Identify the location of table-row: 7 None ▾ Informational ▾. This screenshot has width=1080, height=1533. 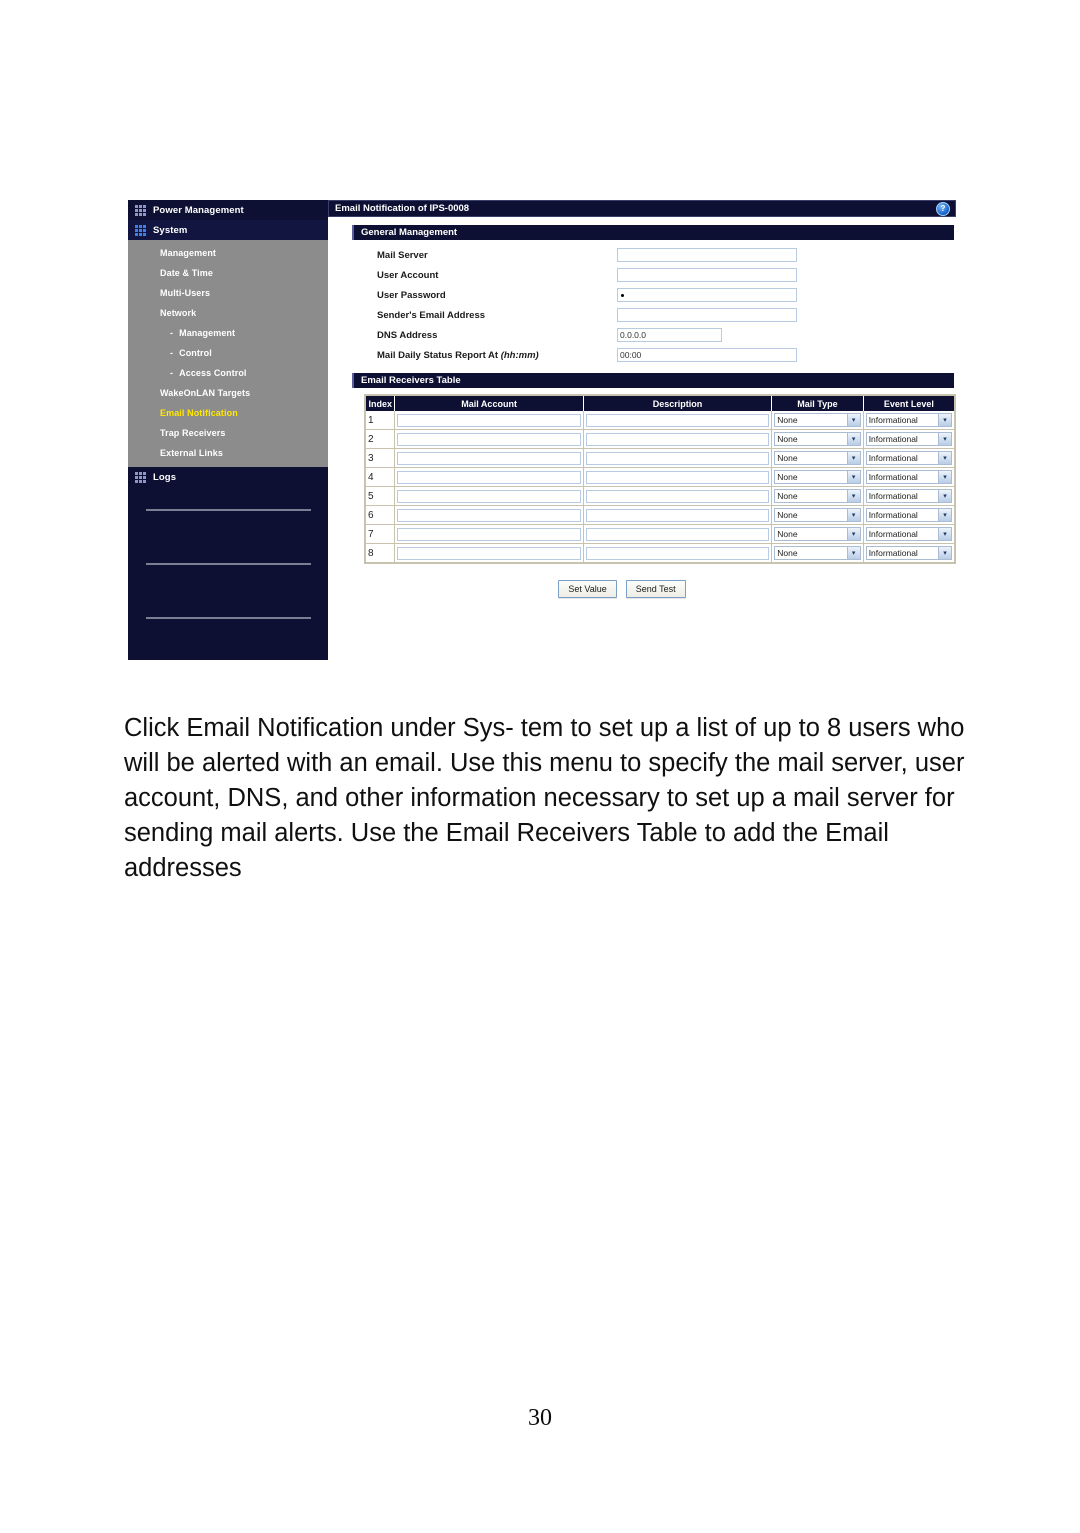
(660, 534).